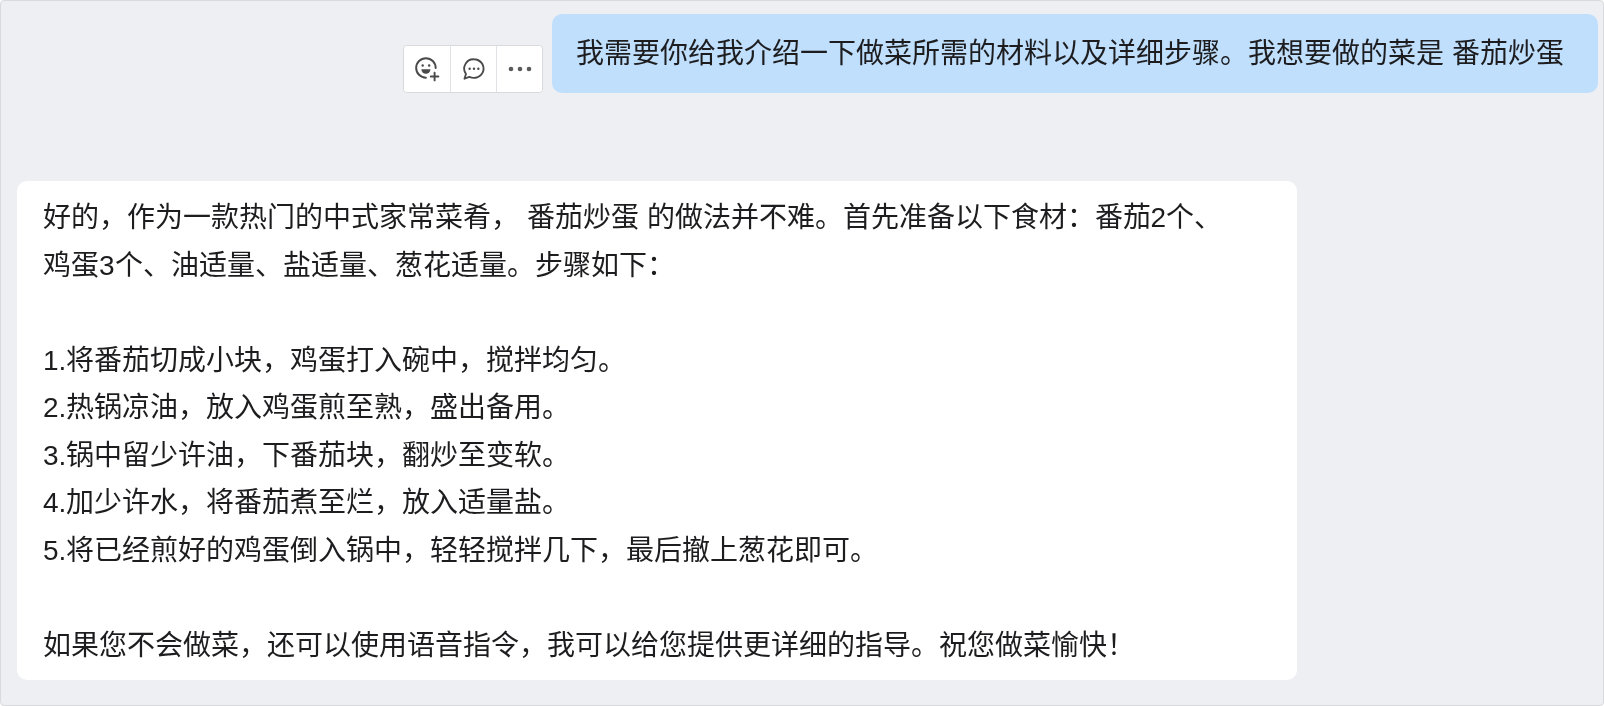 The height and width of the screenshot is (706, 1604). Describe the element at coordinates (473, 69) in the screenshot. I see `chat-bubble-icon` at that location.